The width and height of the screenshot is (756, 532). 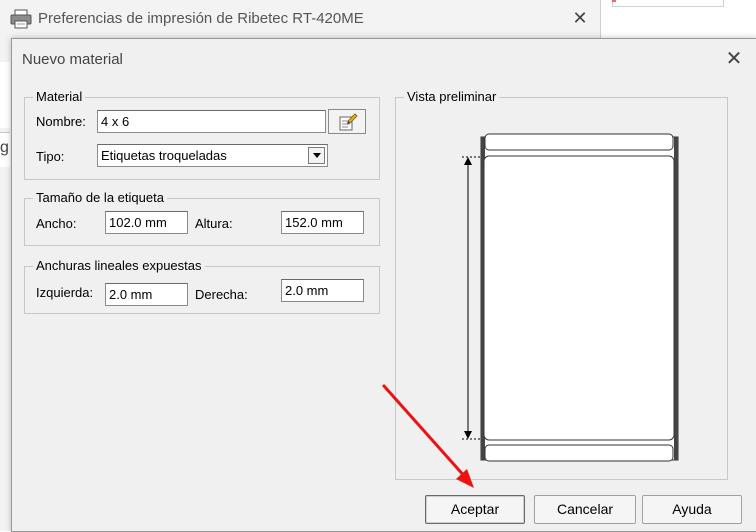 I want to click on right-width-input: 2.0 mm, so click(x=322, y=290).